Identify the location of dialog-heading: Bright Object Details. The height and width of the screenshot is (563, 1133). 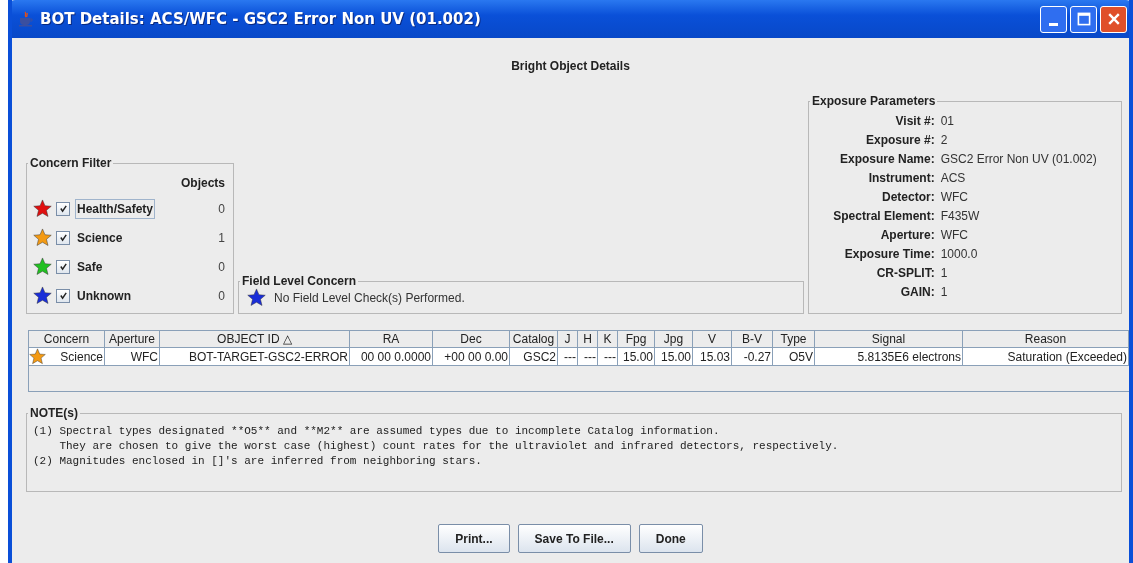
(570, 66).